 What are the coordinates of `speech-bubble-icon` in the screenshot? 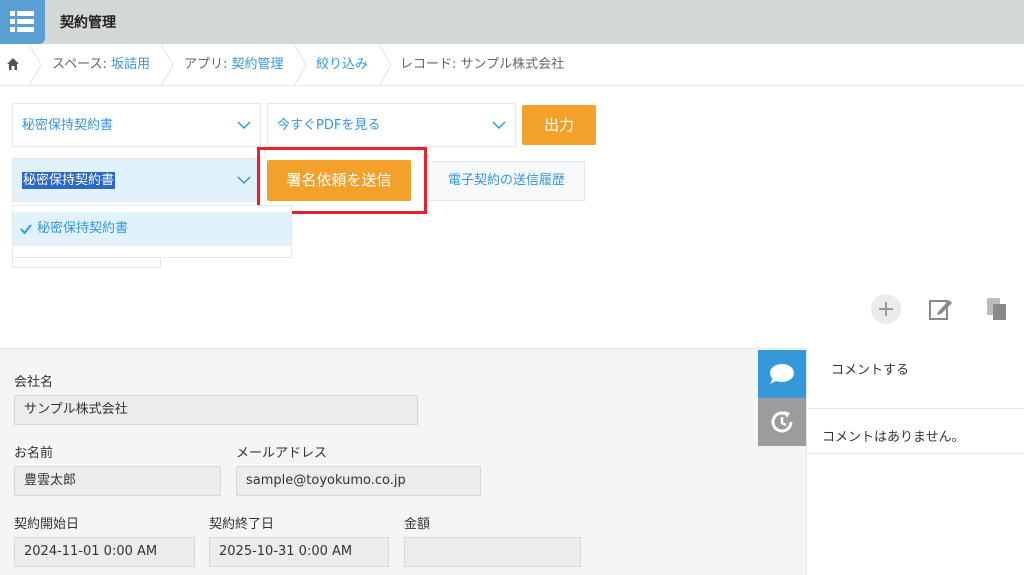 It's located at (782, 374).